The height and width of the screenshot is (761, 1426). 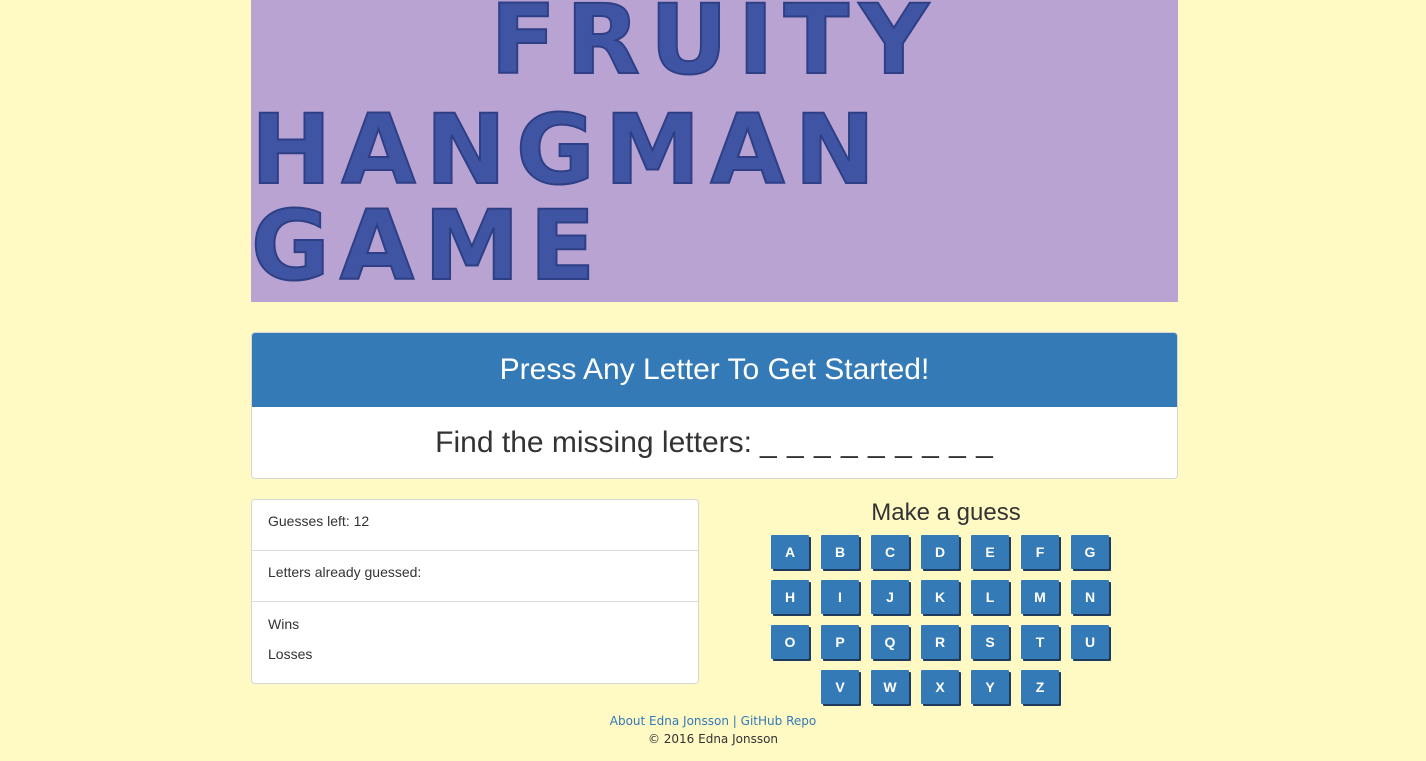 I want to click on letter-key-a: A, so click(x=790, y=552).